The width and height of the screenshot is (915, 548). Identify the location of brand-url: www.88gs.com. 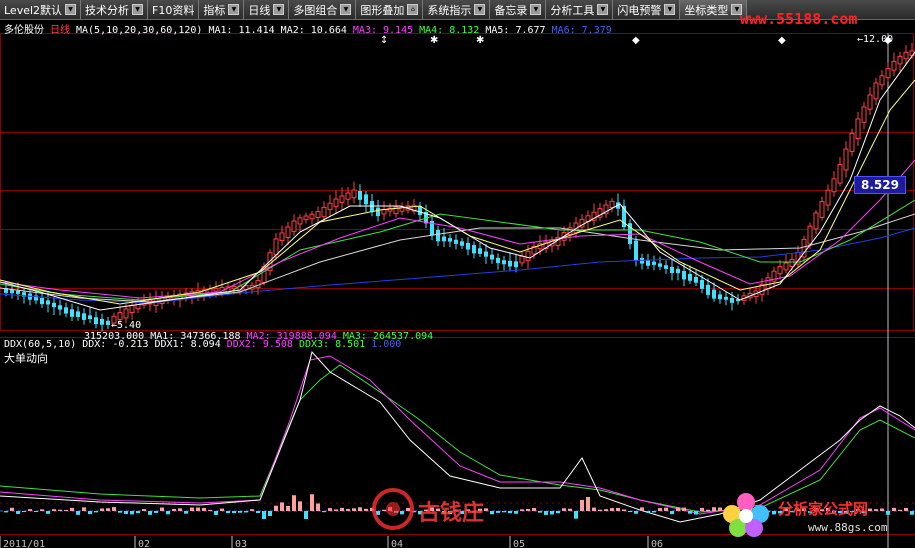
(848, 527).